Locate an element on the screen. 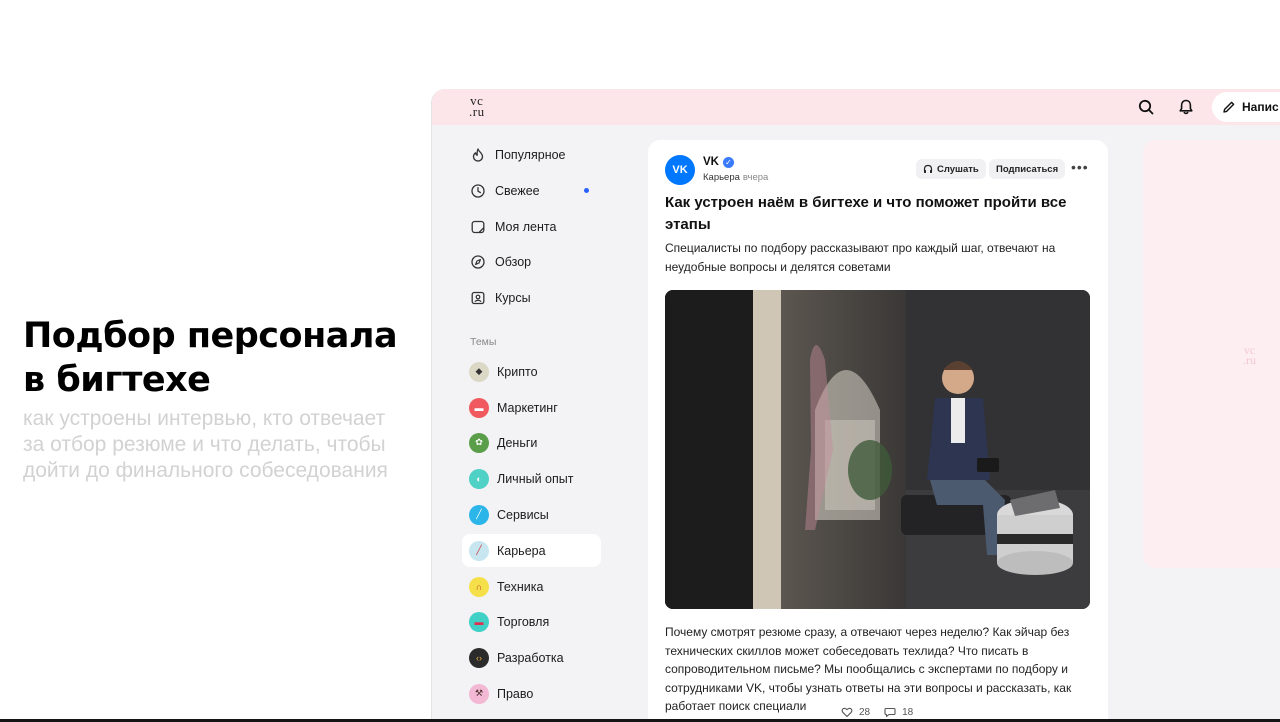 The width and height of the screenshot is (1280, 722). watermark-logo: vc .ru is located at coordinates (1249, 355).